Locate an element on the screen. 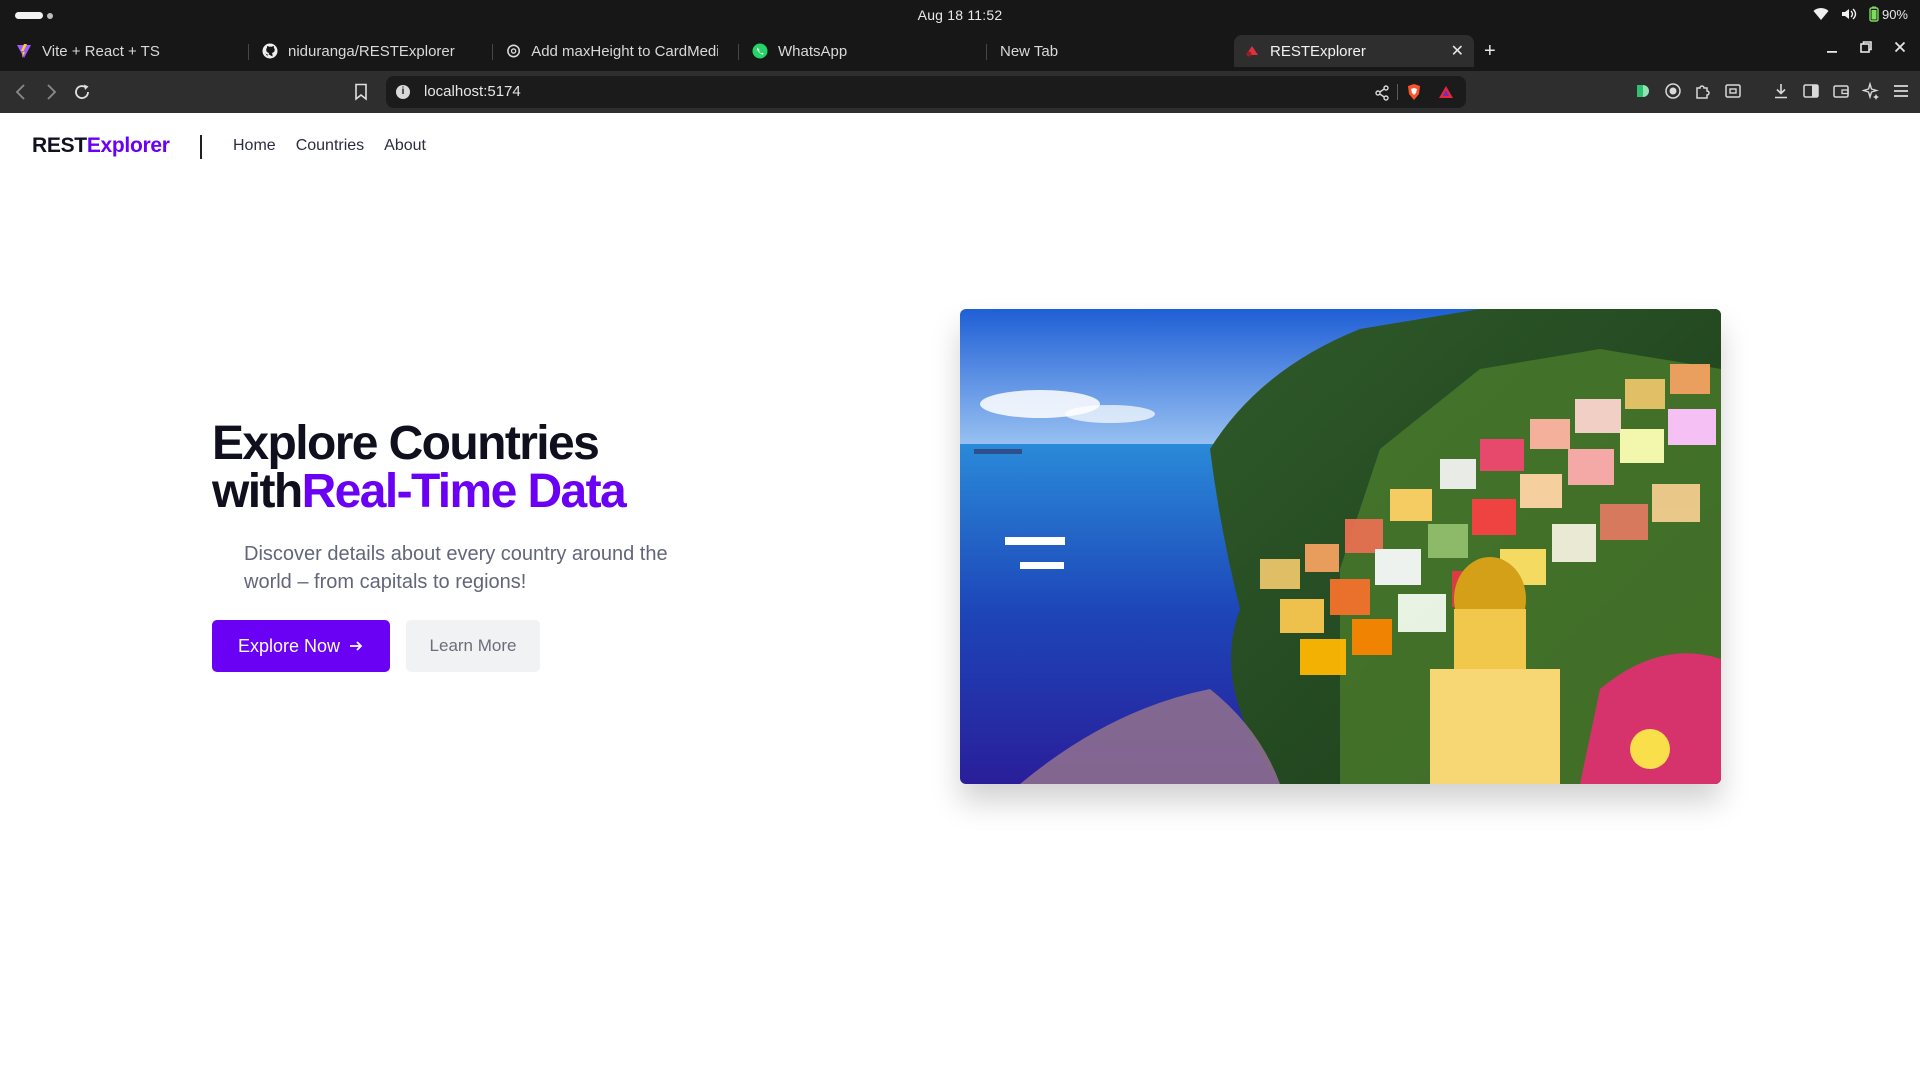 This screenshot has width=1920, height=1080. hero-title: Explore Countries withReal-Time Data is located at coordinates (419, 467).